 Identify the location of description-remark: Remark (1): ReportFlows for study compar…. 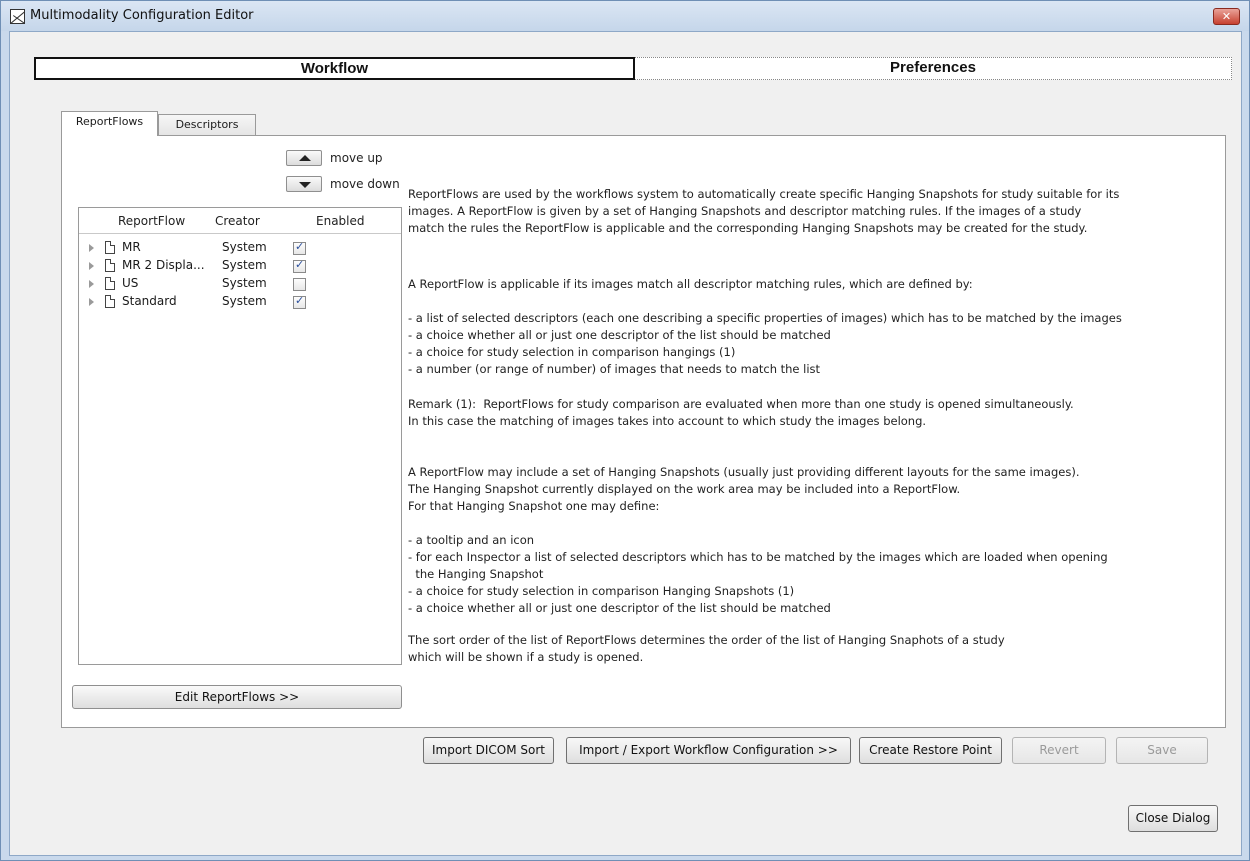
(741, 412).